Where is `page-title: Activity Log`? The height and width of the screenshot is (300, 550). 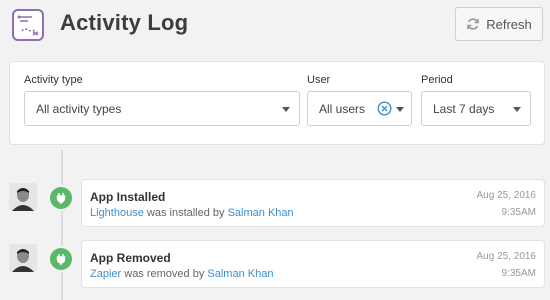 page-title: Activity Log is located at coordinates (124, 22).